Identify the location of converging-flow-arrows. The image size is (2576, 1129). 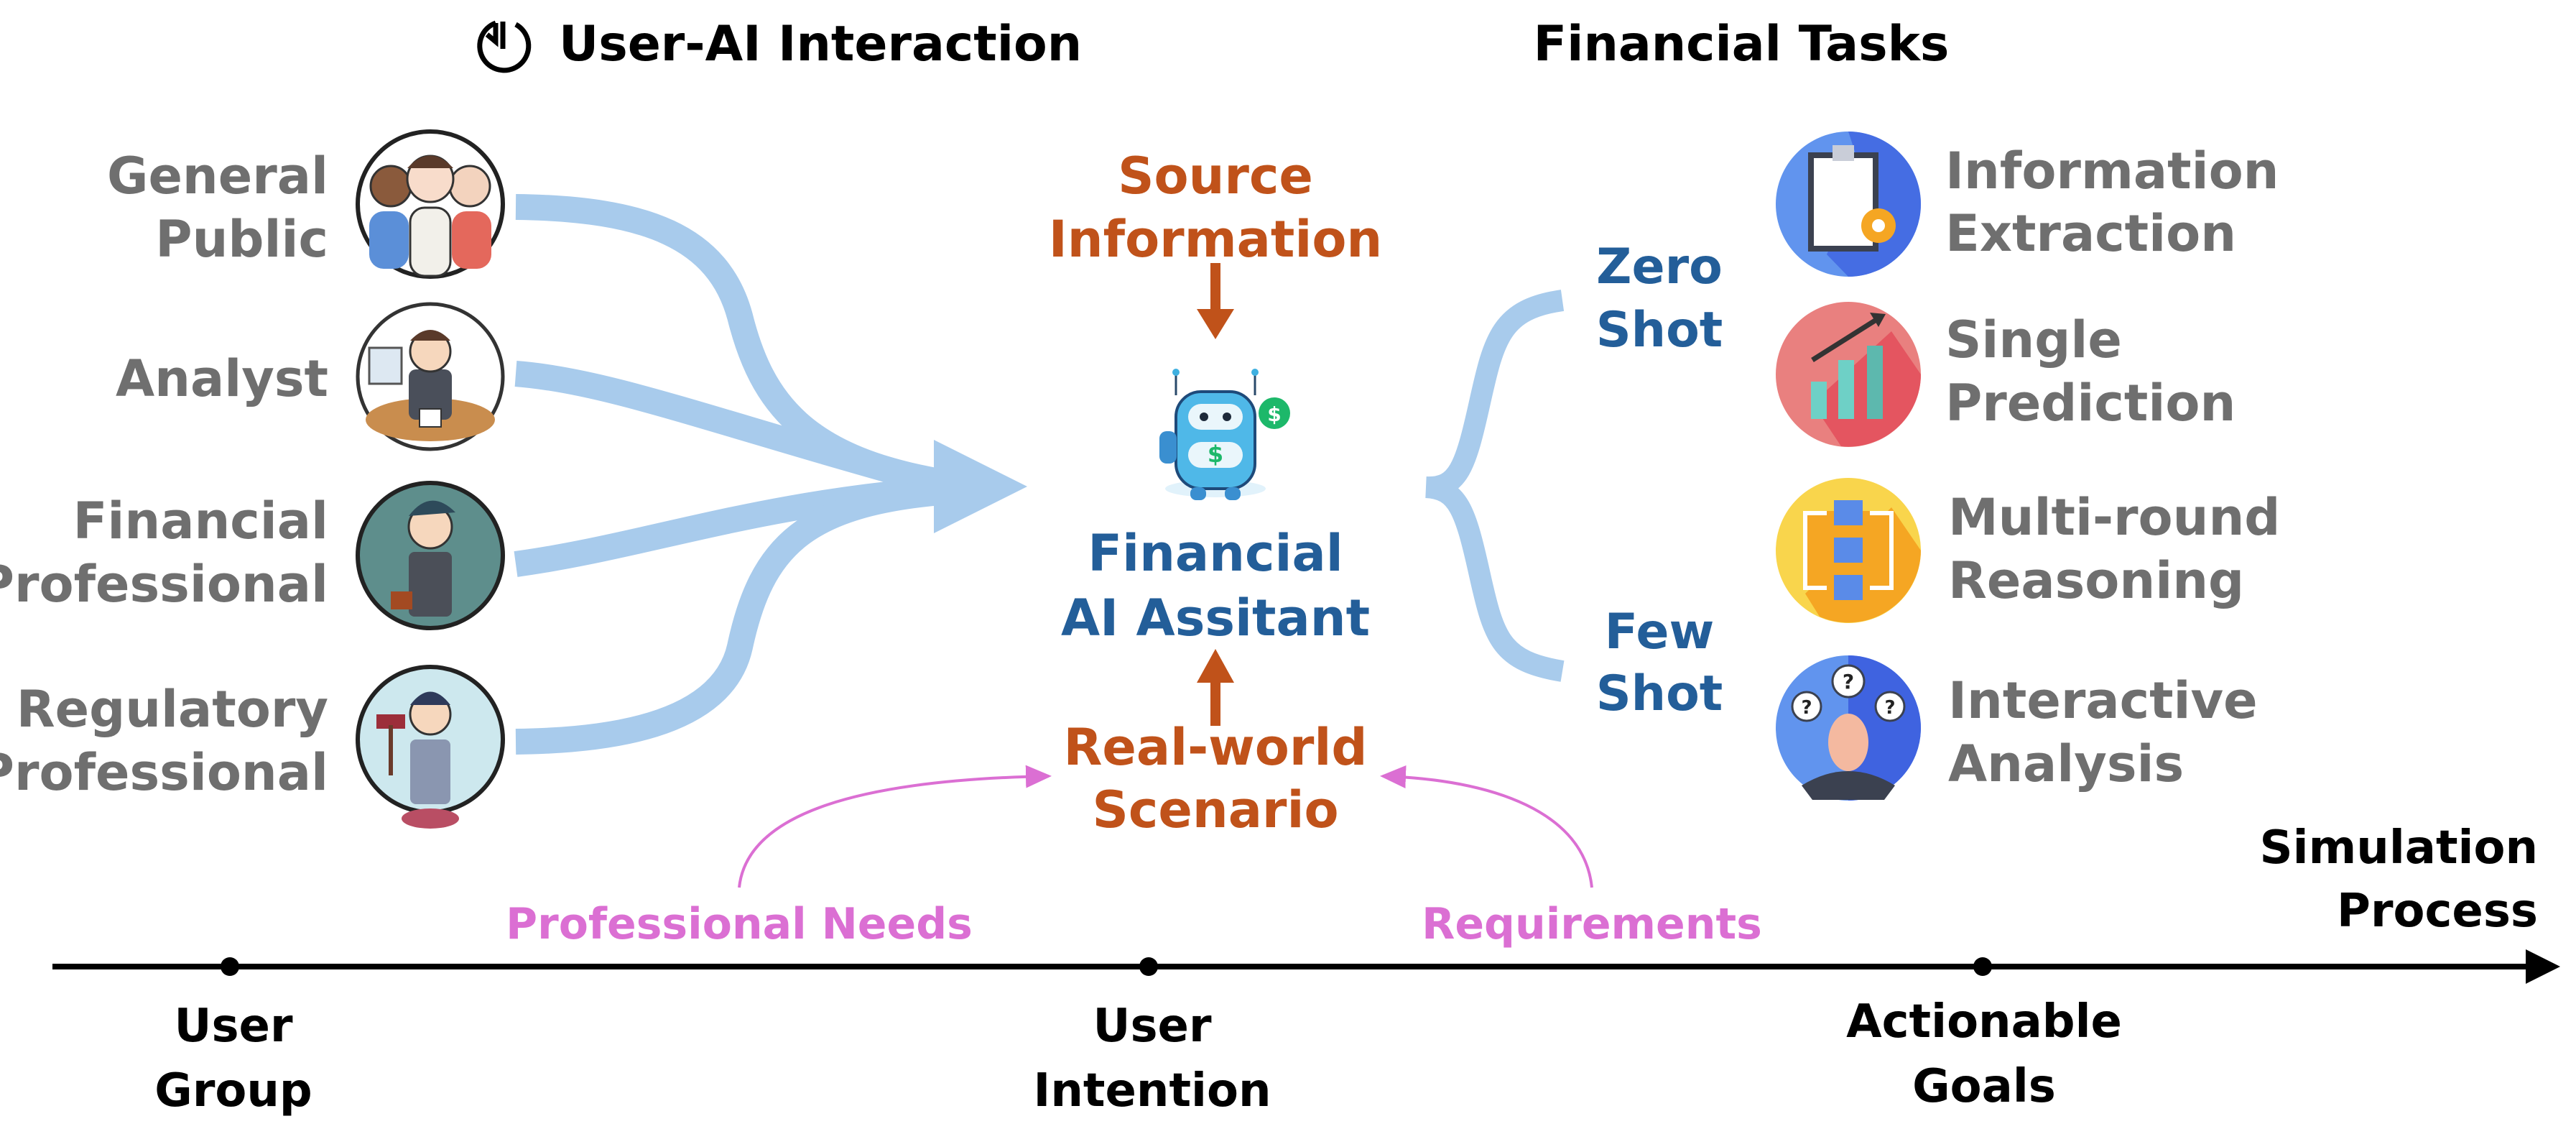
(733, 475).